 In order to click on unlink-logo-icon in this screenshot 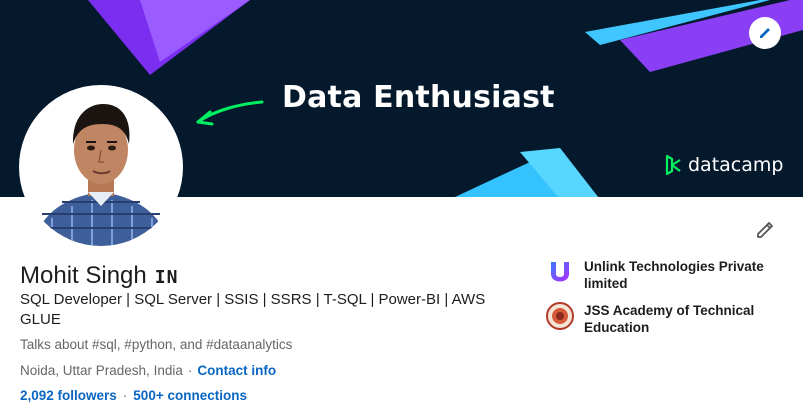, I will do `click(560, 272)`.